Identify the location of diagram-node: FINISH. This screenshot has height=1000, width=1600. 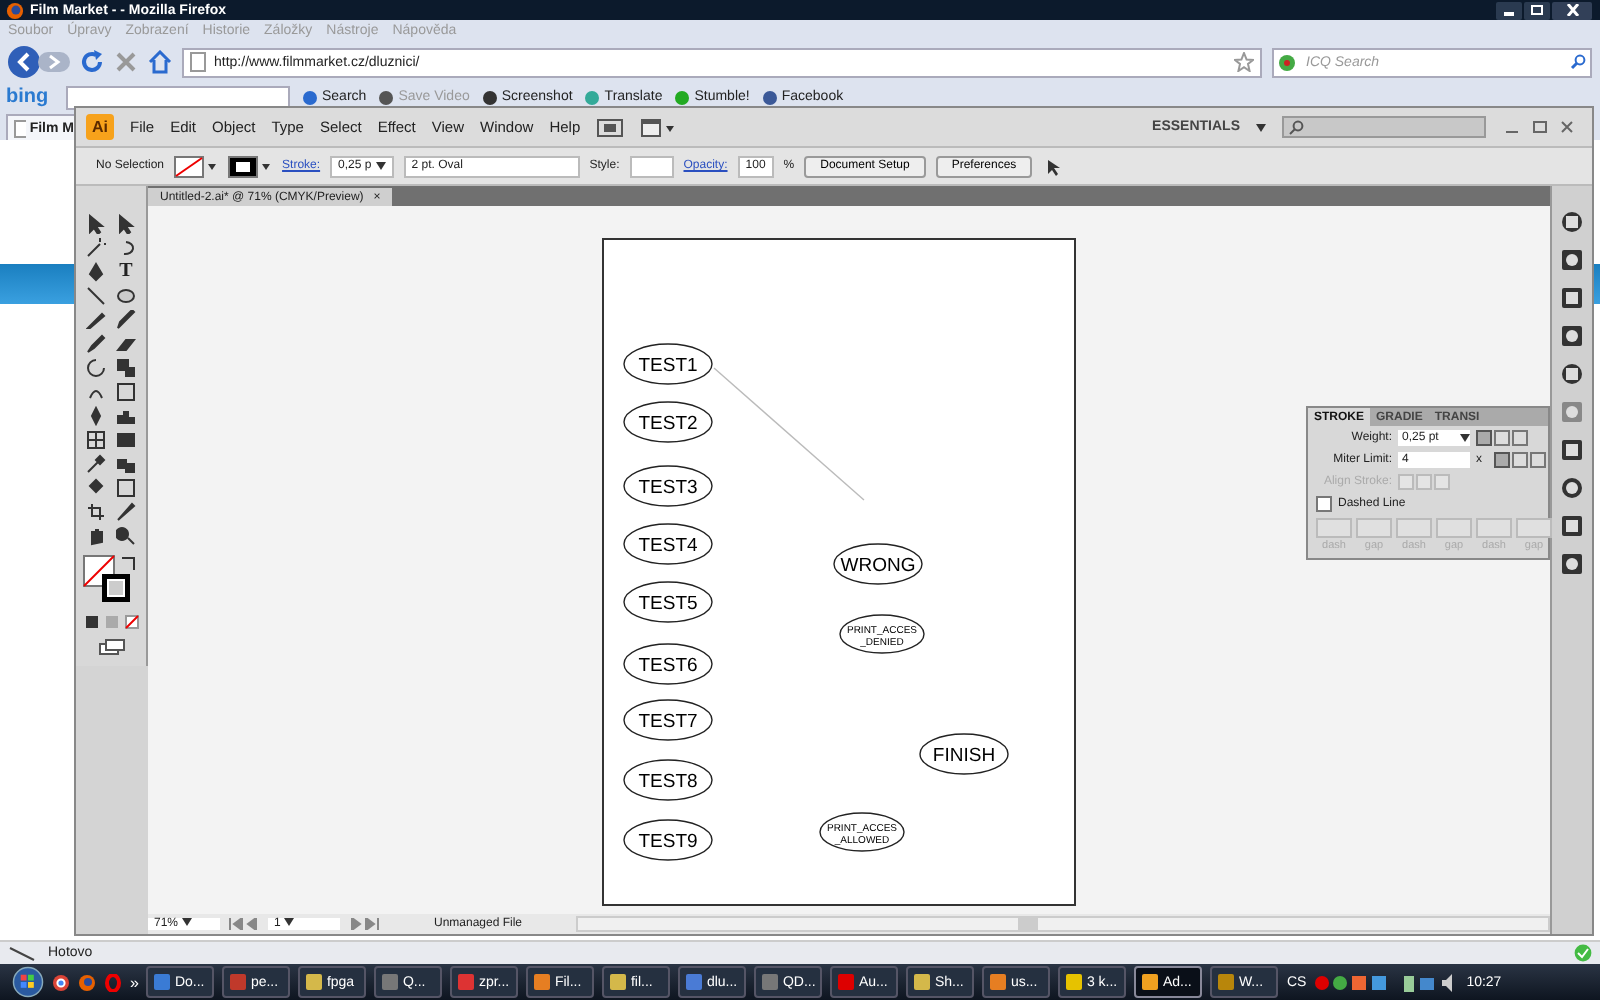
(964, 754).